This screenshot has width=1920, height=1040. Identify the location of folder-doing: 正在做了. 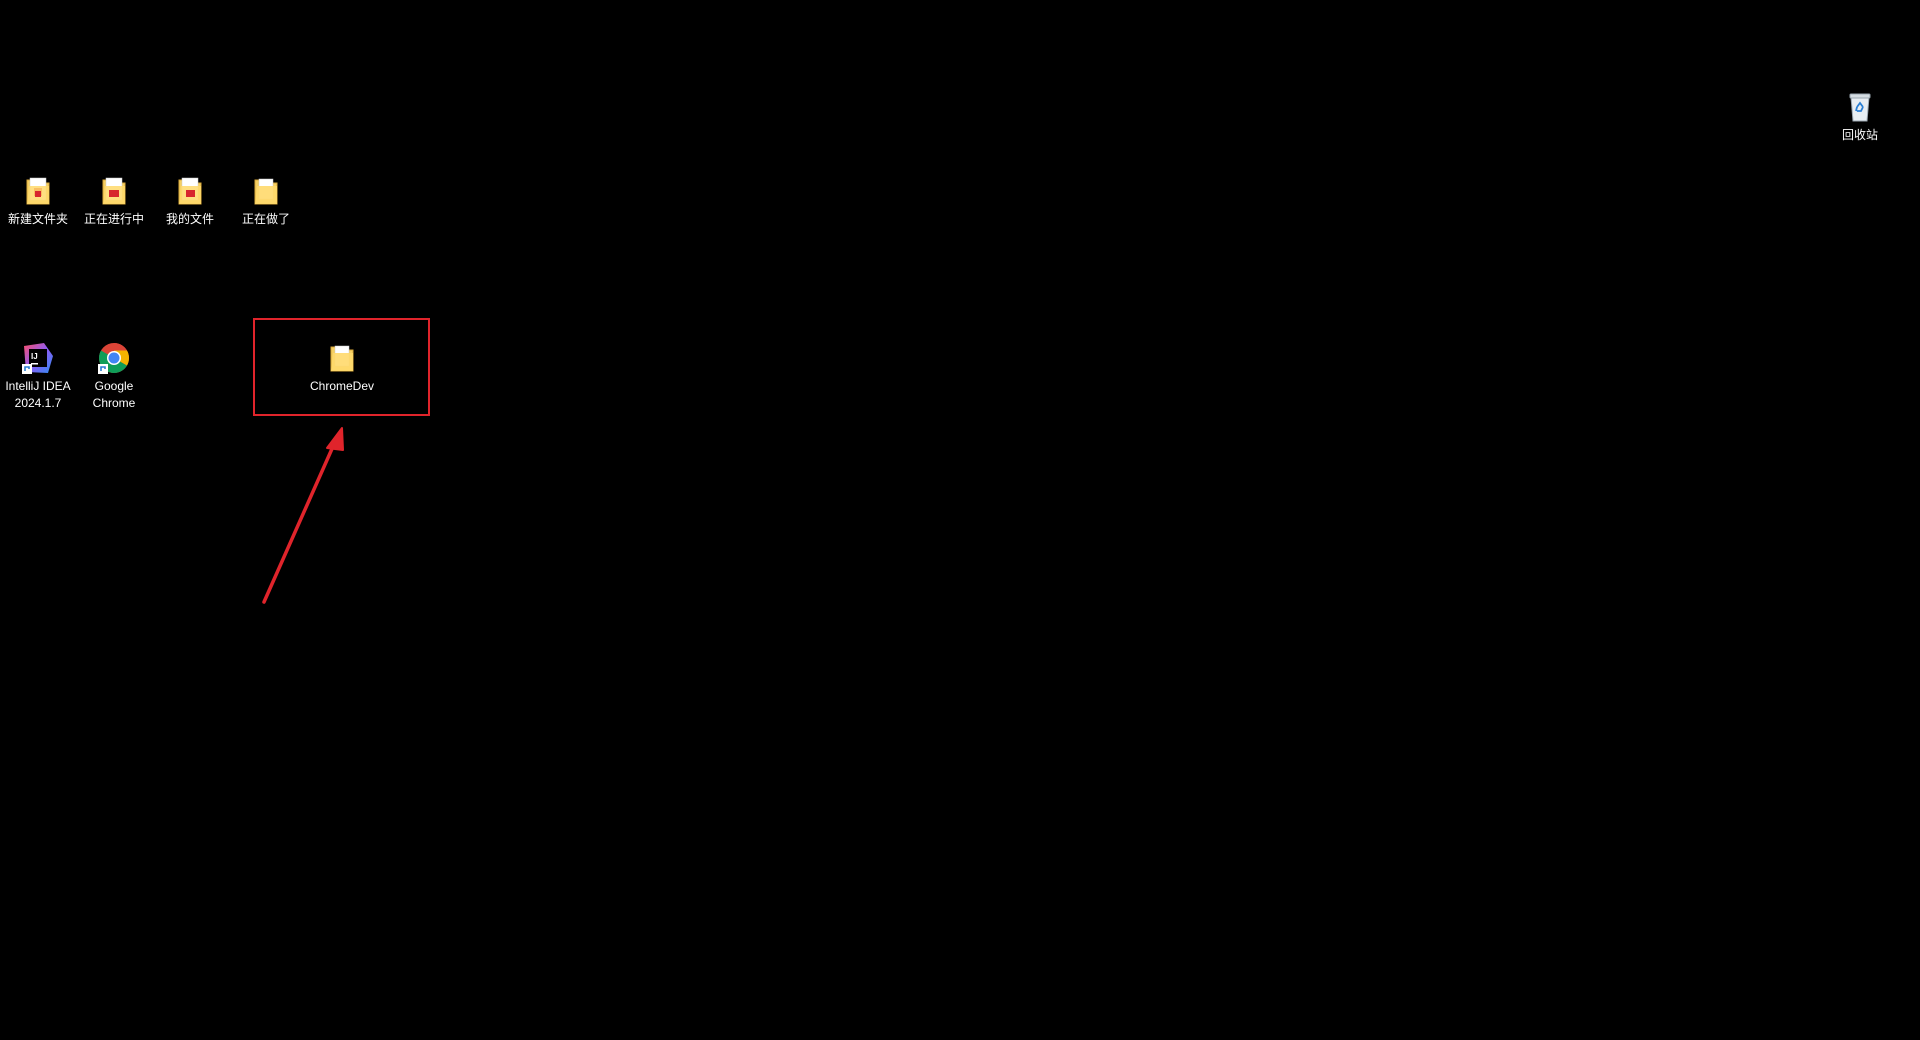
(266, 201).